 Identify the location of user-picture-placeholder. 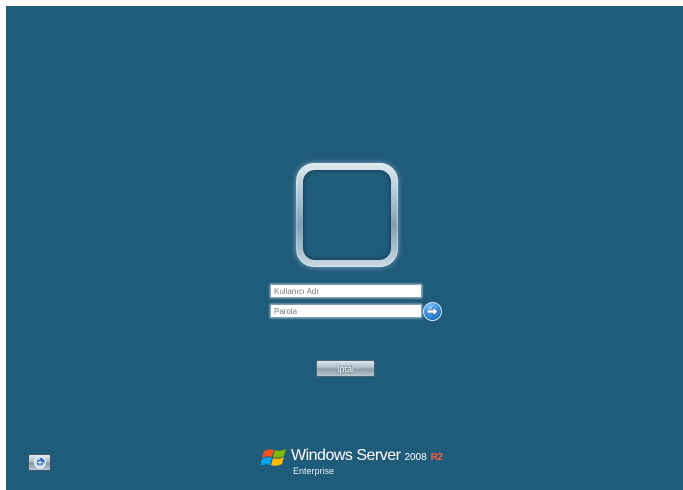
(347, 215).